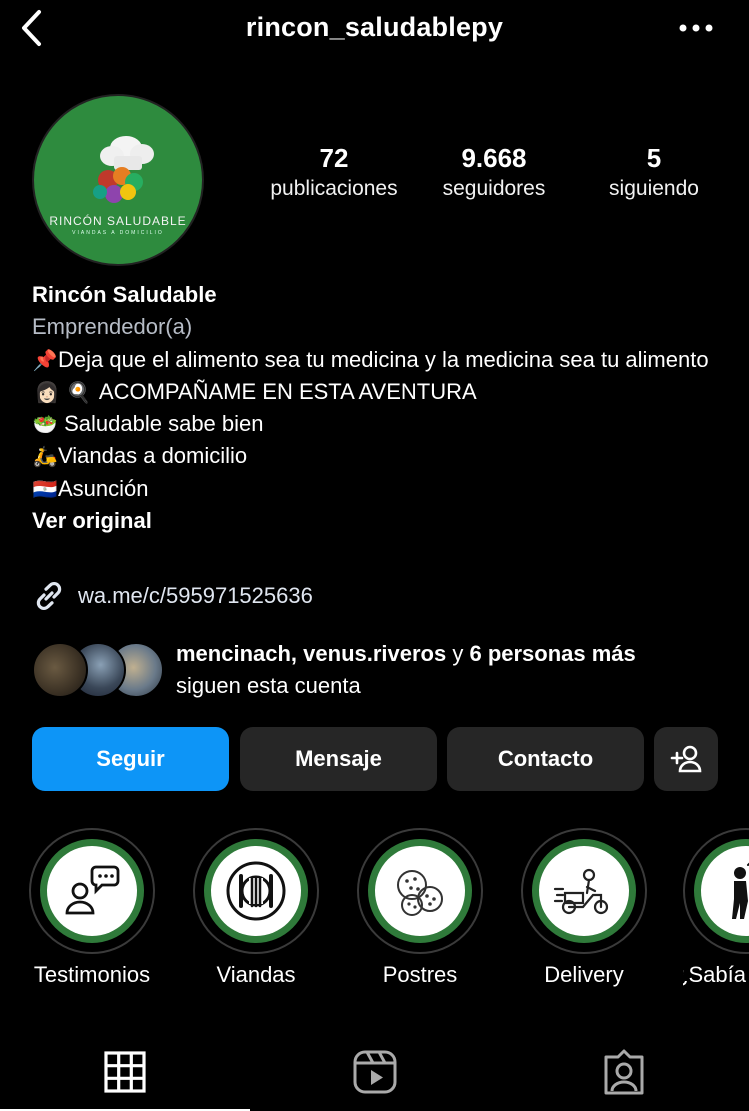 This screenshot has width=749, height=1111. I want to click on suggest-people-button, so click(686, 759).